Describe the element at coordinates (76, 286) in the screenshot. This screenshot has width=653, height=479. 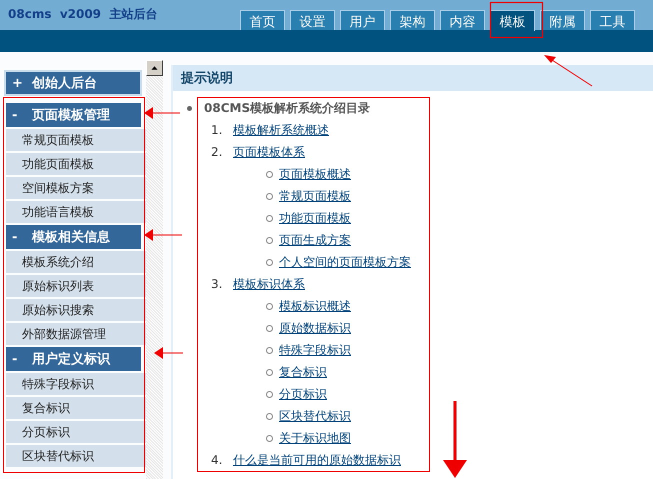
I see `sidebar-item: 原始标识列表` at that location.